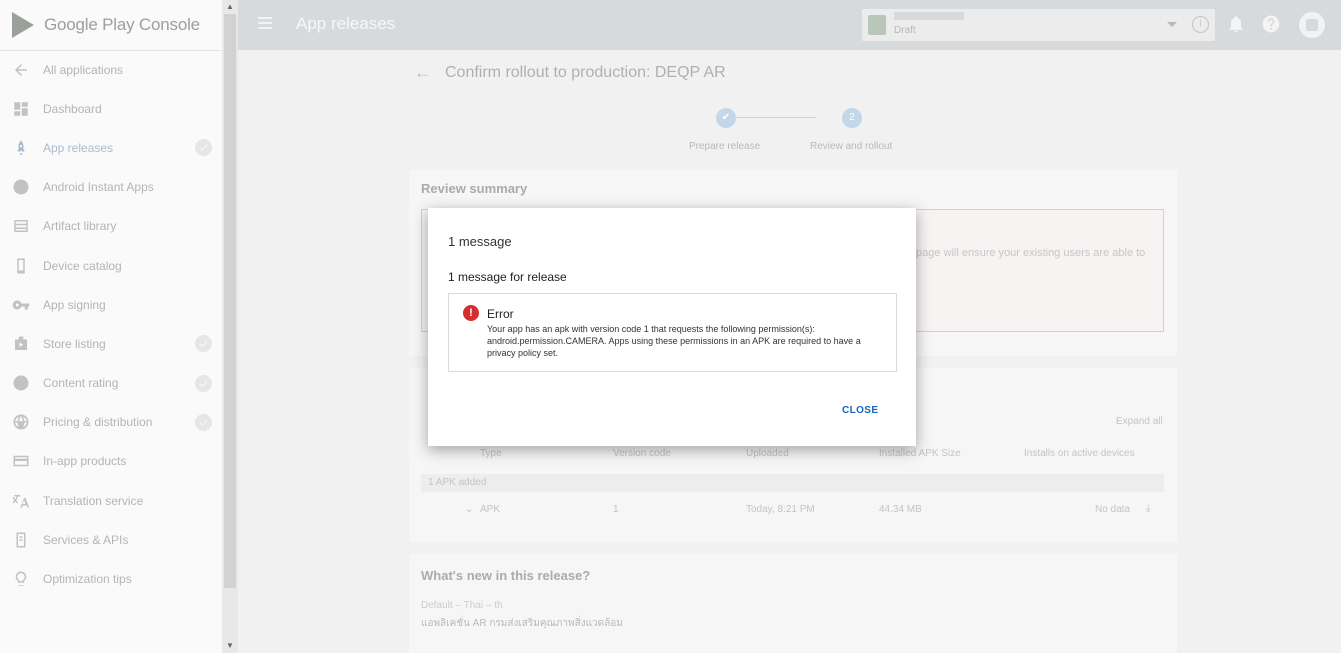 The height and width of the screenshot is (653, 1341). I want to click on device-icon, so click(21, 266).